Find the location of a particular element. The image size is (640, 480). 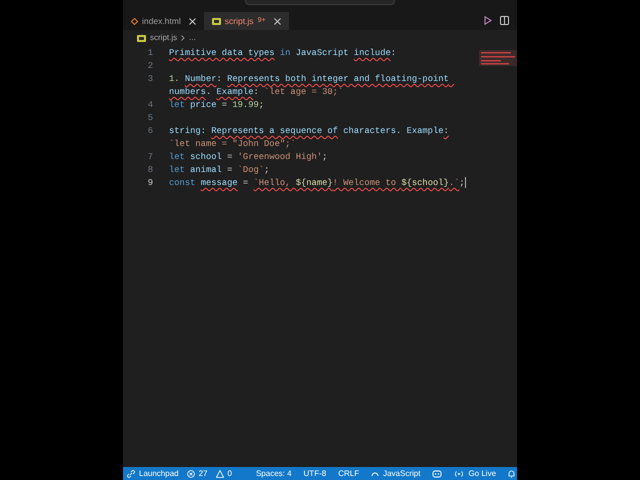

bell-icon is located at coordinates (512, 474).